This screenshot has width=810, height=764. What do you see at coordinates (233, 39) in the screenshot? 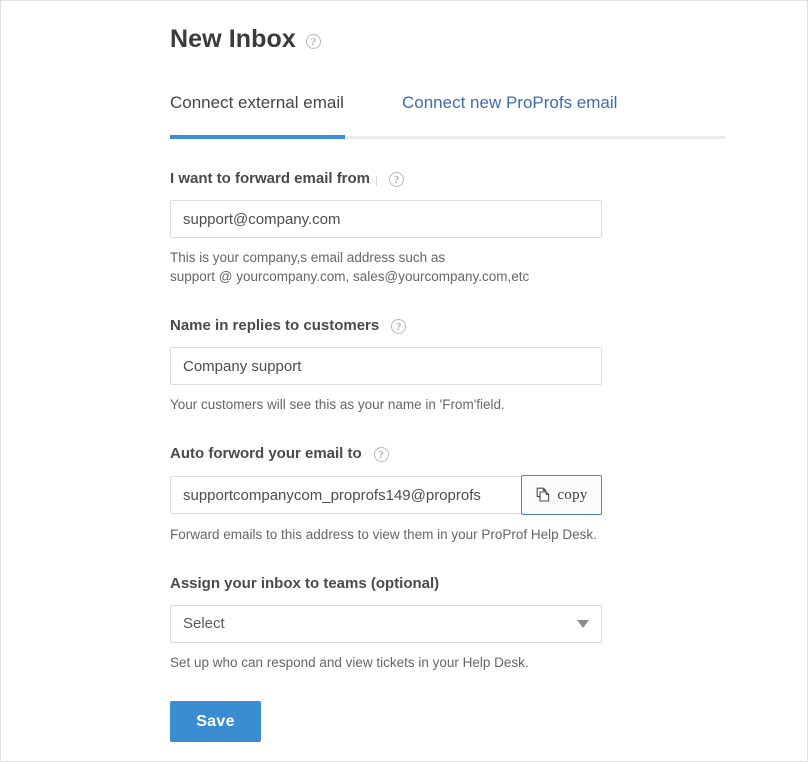
I see `page-title: New Inbox` at bounding box center [233, 39].